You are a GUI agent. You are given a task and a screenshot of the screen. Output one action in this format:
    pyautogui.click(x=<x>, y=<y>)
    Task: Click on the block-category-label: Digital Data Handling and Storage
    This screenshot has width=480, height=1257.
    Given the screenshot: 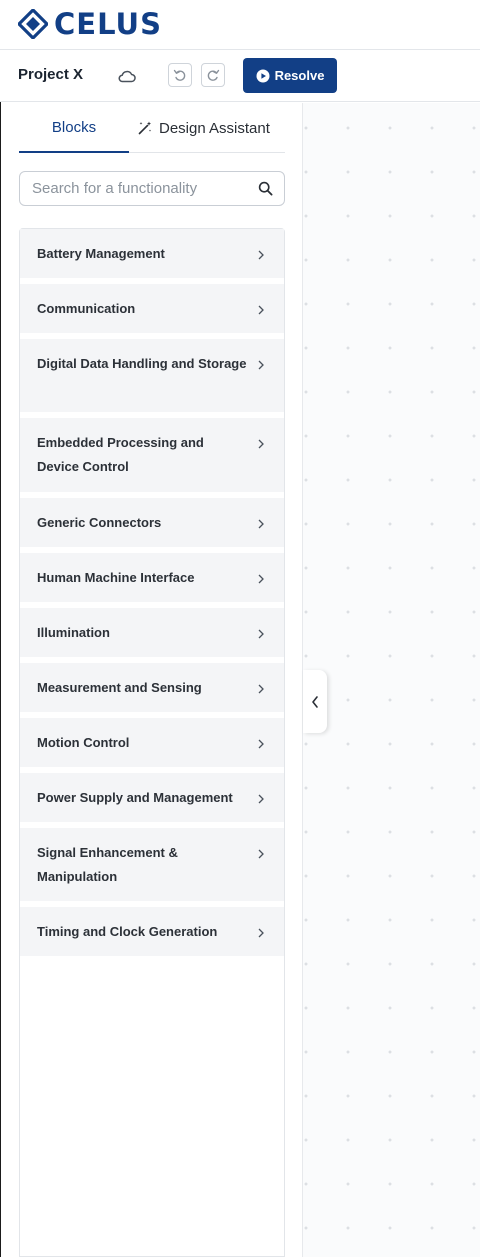 What is the action you would take?
    pyautogui.click(x=142, y=363)
    